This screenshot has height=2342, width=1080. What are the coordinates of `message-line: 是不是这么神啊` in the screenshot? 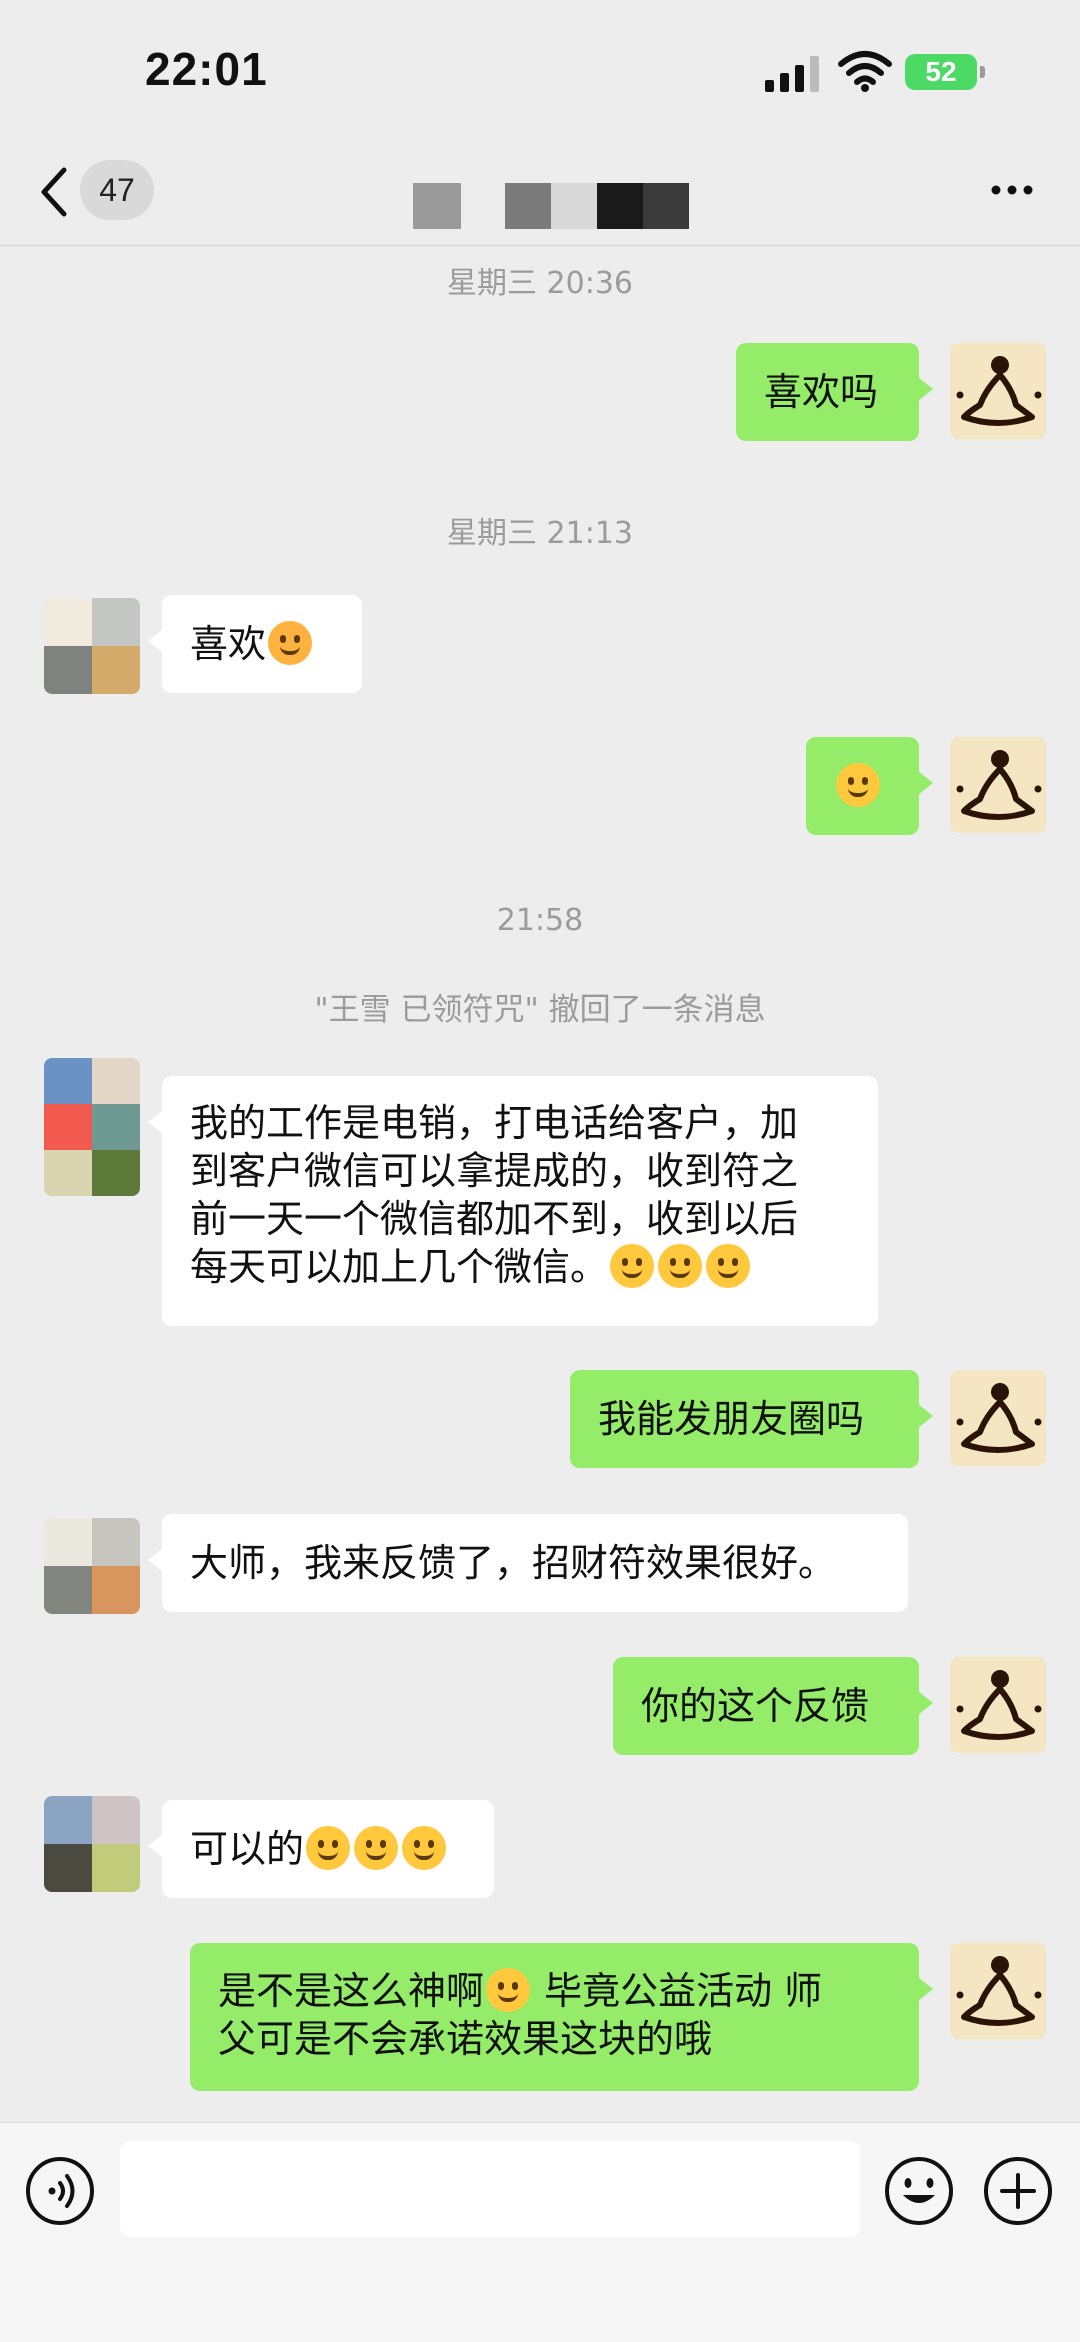 It's located at (351, 1991).